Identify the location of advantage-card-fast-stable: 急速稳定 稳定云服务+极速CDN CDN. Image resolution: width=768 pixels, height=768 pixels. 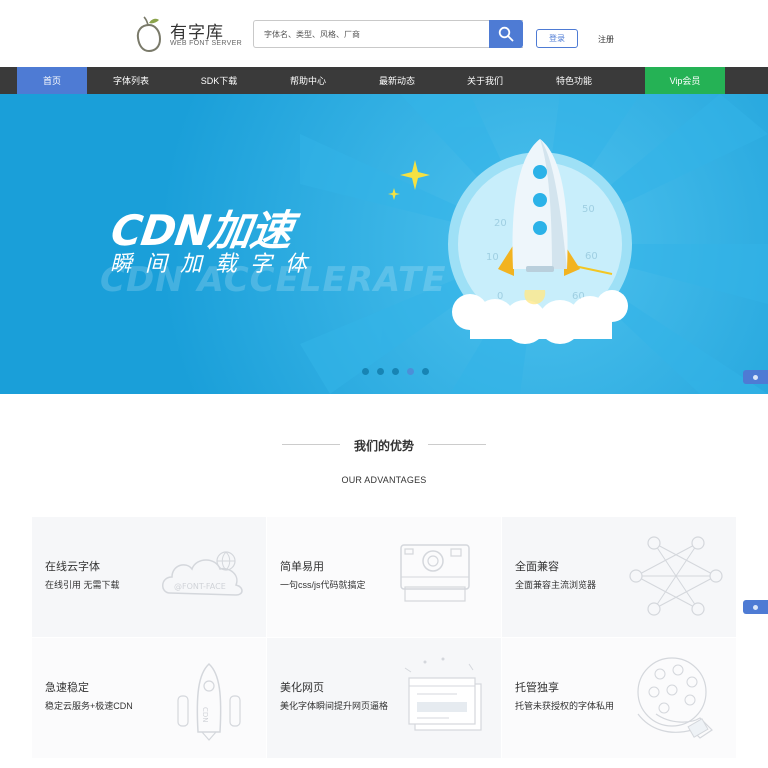
(149, 698).